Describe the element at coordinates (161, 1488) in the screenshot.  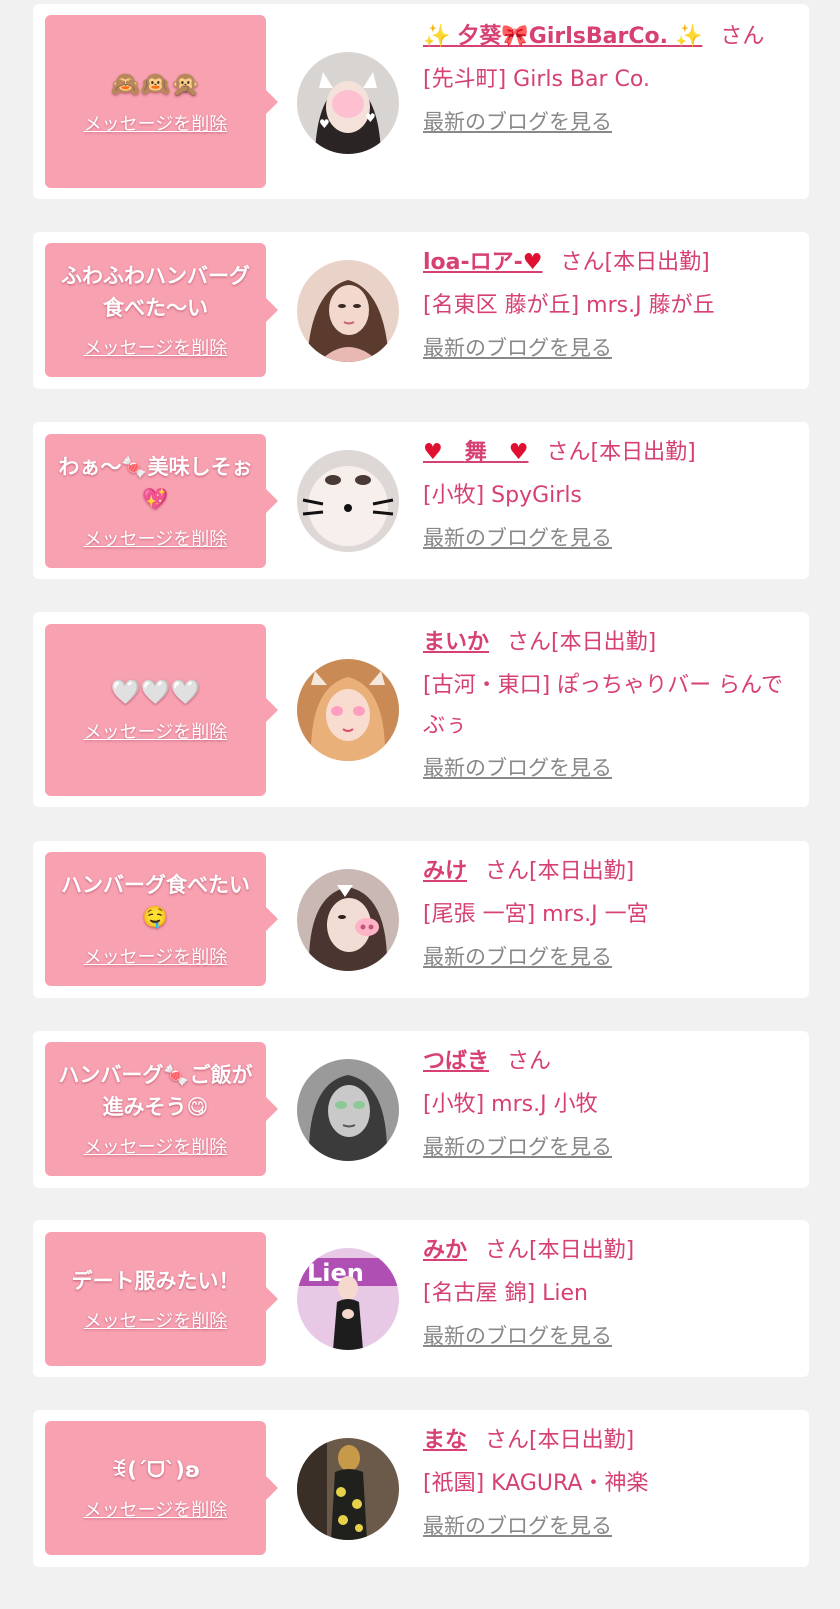
I see `message-bubble: ꉂ(ˊᗜˋ)ʚ メッセージを削除` at that location.